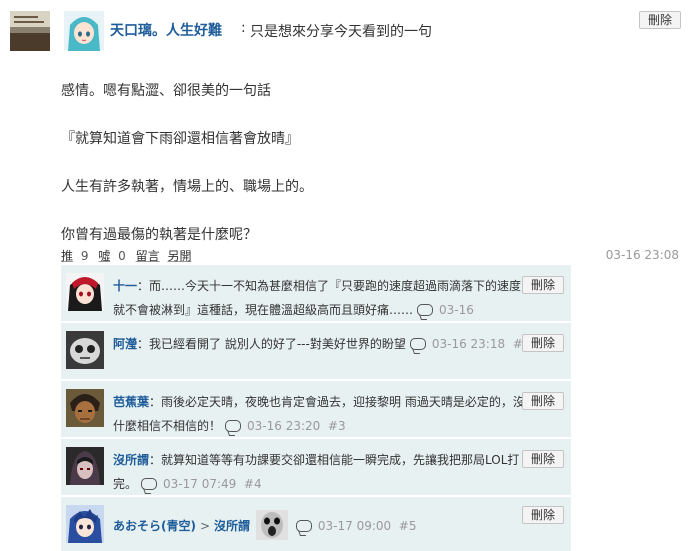  What do you see at coordinates (407, 526) in the screenshot?
I see `comment-floor: #5` at bounding box center [407, 526].